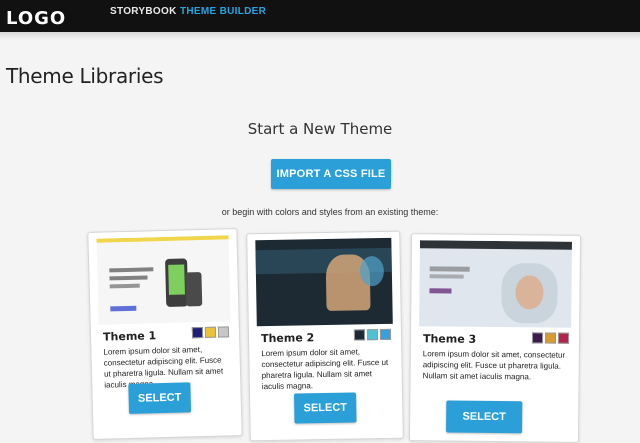 The width and height of the screenshot is (640, 443). What do you see at coordinates (449, 339) in the screenshot?
I see `theme-name: Theme 3` at bounding box center [449, 339].